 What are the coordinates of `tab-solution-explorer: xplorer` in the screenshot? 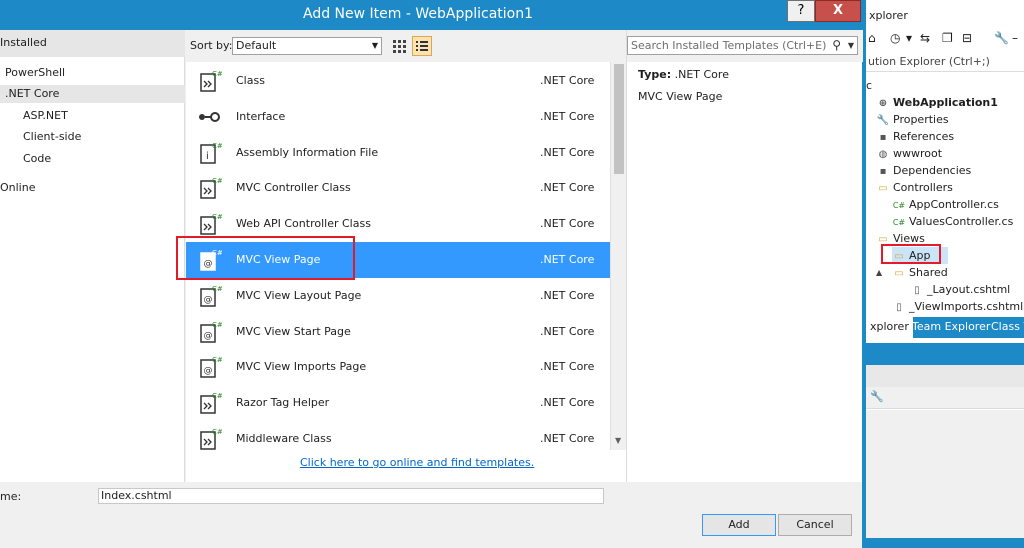 It's located at (889, 327).